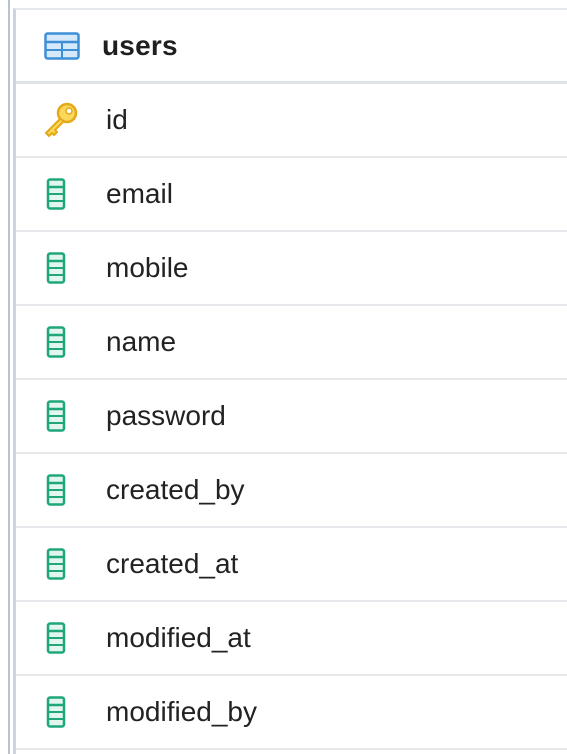  I want to click on table-header: users, so click(291, 47).